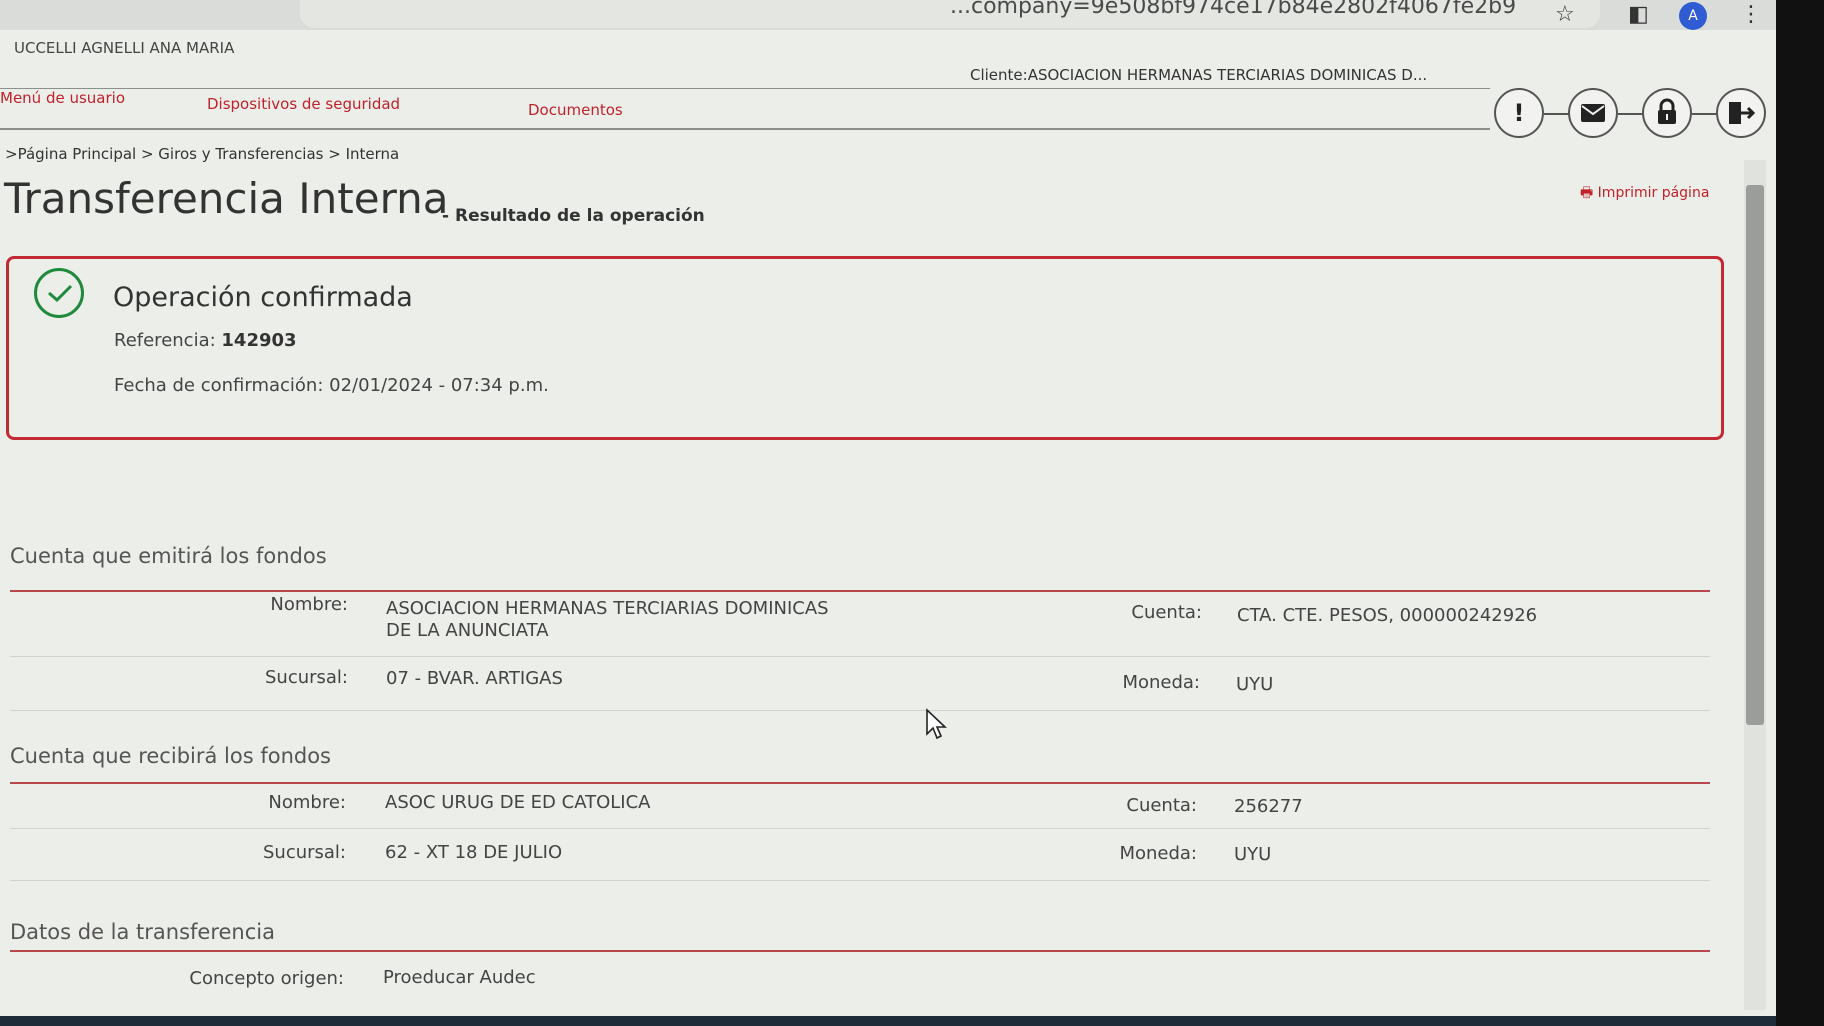 This screenshot has width=1824, height=1026. Describe the element at coordinates (1800, 513) in the screenshot. I see `screen-edge` at that location.